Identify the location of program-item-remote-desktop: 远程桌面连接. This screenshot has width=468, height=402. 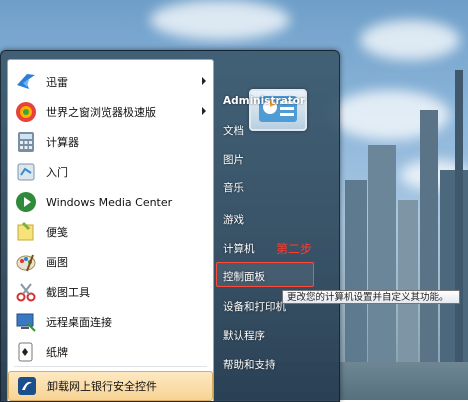
(110, 322).